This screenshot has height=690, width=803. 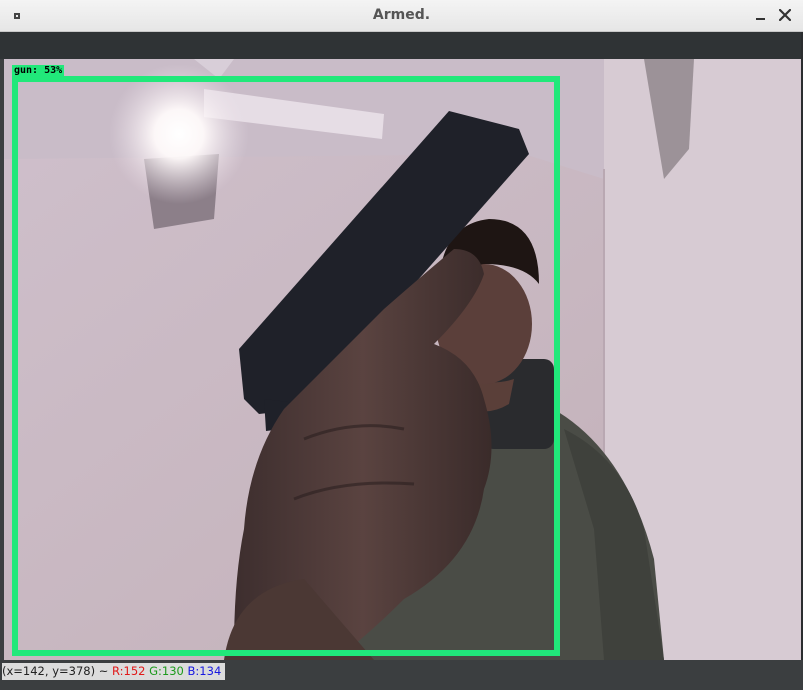 I want to click on status-bar: (x=142, y=378) ~ R:152 G:130 B:134, so click(x=401, y=675).